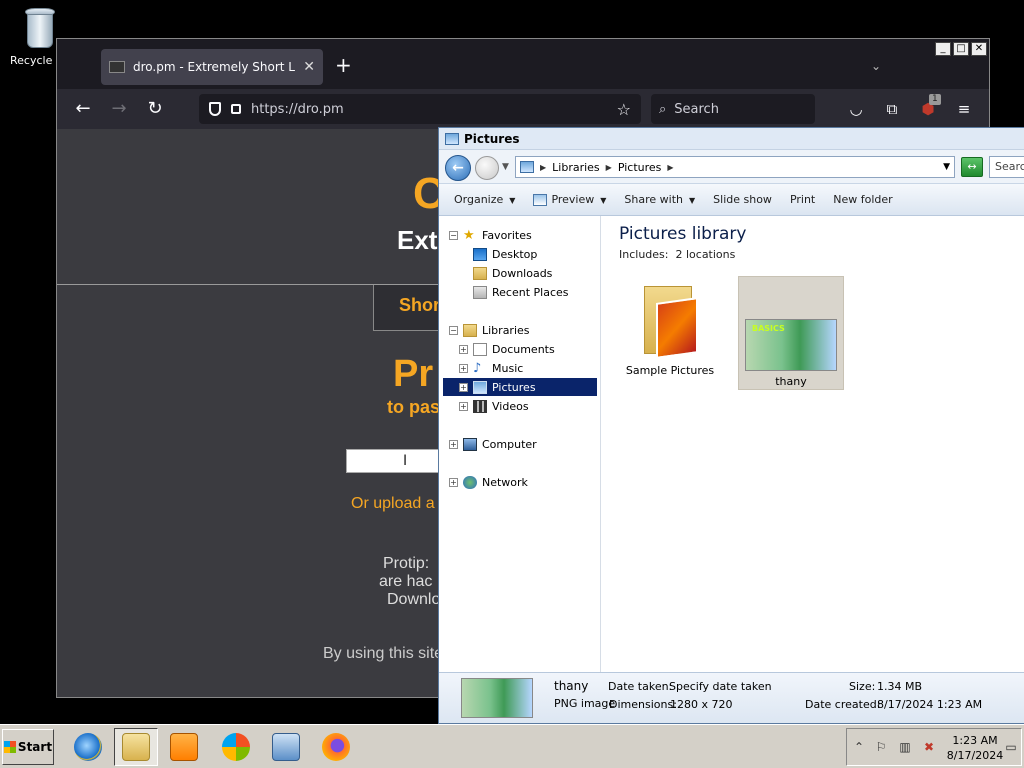 This screenshot has width=1024, height=768. I want to click on action-center-flag-icon: ⚐, so click(881, 747).